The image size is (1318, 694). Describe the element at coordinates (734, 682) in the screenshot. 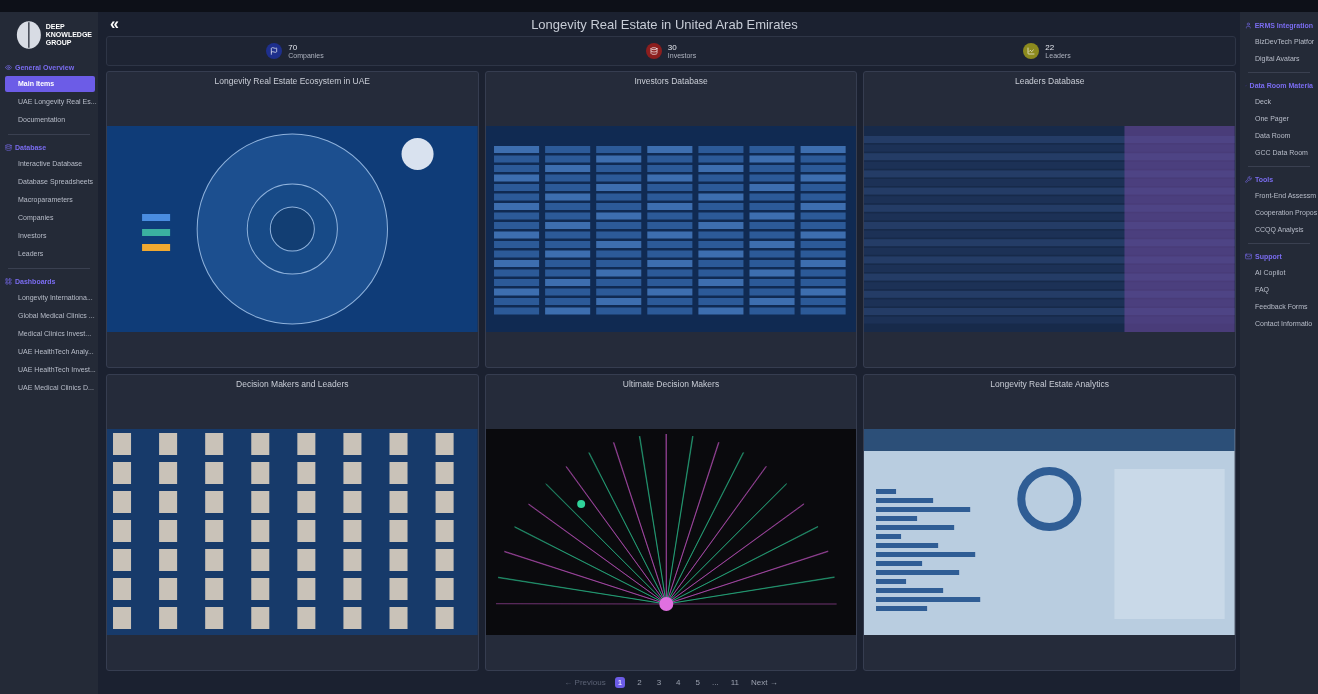

I see `page-number: 11` at that location.